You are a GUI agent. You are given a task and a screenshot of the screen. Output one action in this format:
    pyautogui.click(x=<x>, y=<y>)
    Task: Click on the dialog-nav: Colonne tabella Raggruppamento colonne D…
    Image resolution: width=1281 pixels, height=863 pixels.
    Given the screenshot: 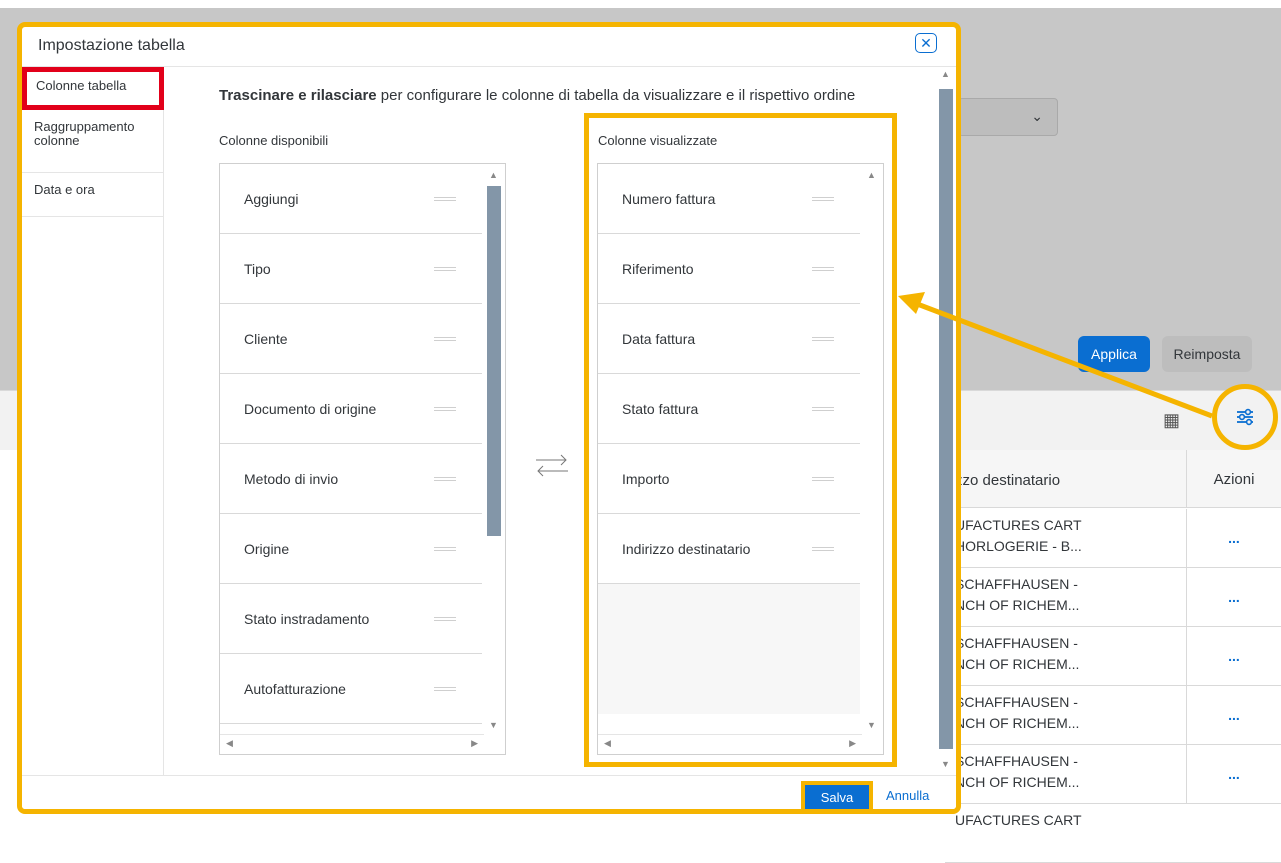 What is the action you would take?
    pyautogui.click(x=93, y=421)
    